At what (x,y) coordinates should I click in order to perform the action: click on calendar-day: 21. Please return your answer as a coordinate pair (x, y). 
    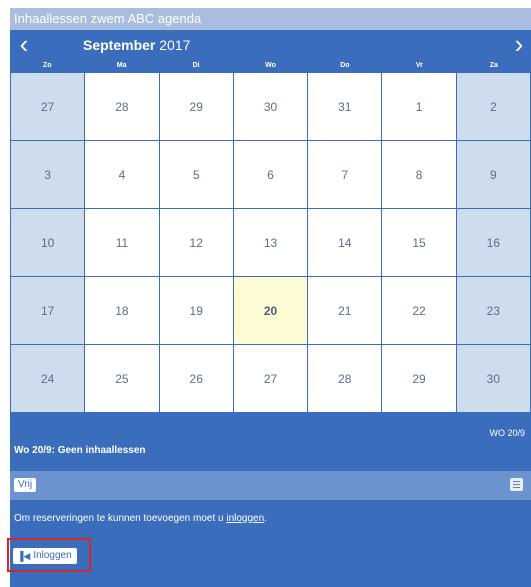
    Looking at the image, I should click on (345, 310).